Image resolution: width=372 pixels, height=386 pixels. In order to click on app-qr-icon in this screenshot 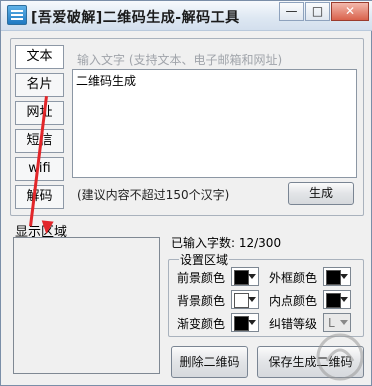, I will do `click(17, 15)`.